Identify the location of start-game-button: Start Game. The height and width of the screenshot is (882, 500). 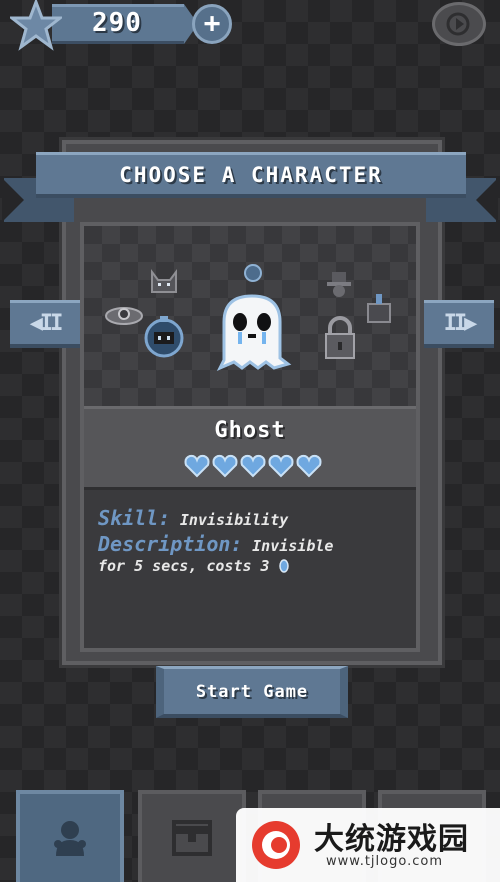
(252, 692).